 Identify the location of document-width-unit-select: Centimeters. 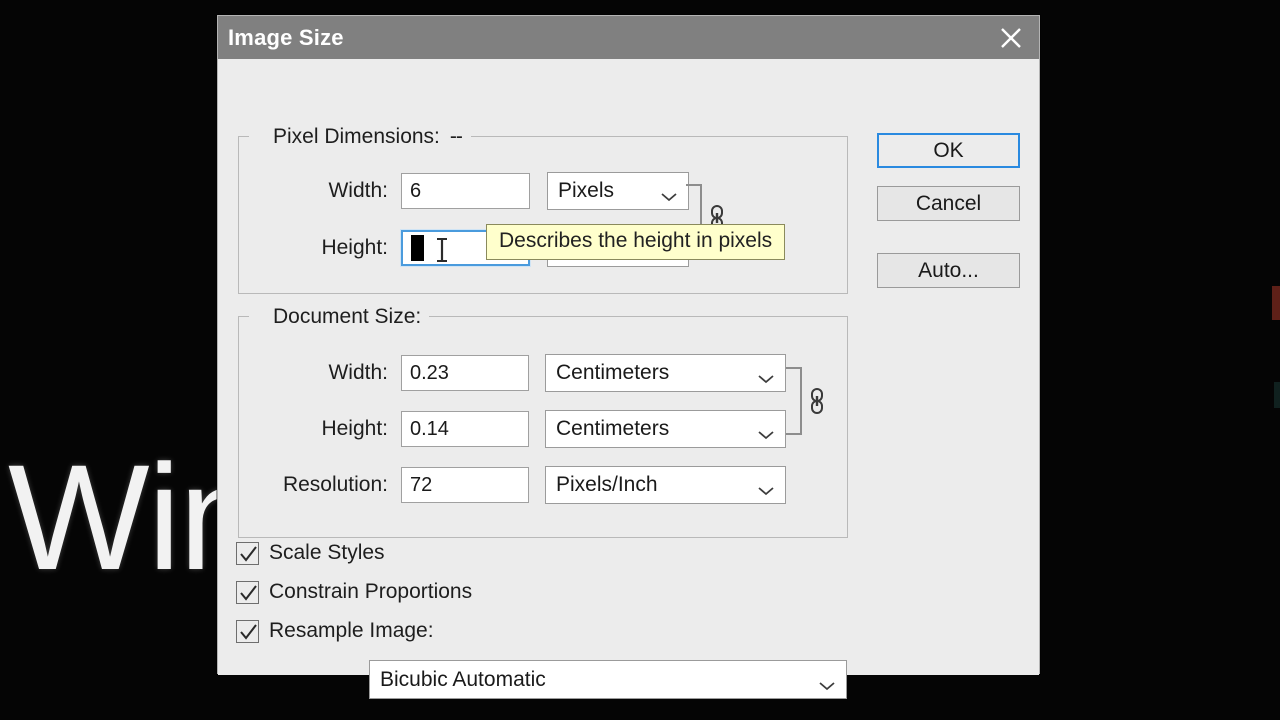
(665, 373).